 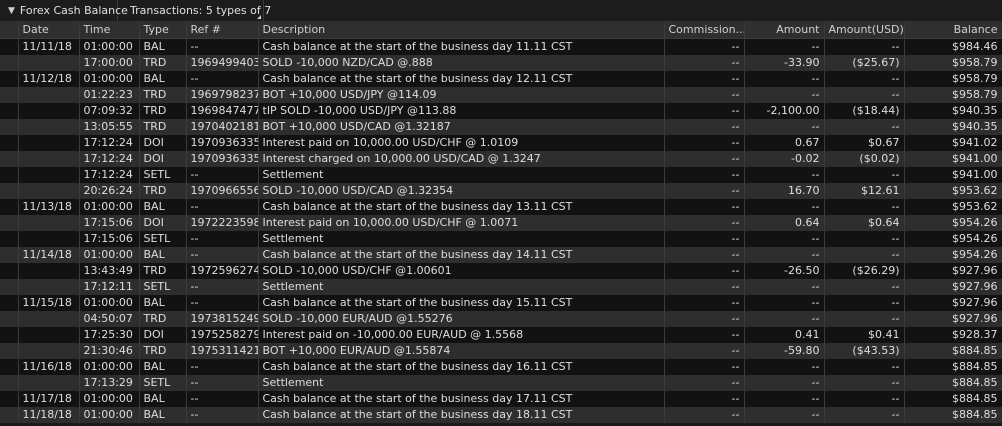 What do you see at coordinates (194, 10) in the screenshot?
I see `transactions-filter: Transactions: 5 types of 7` at bounding box center [194, 10].